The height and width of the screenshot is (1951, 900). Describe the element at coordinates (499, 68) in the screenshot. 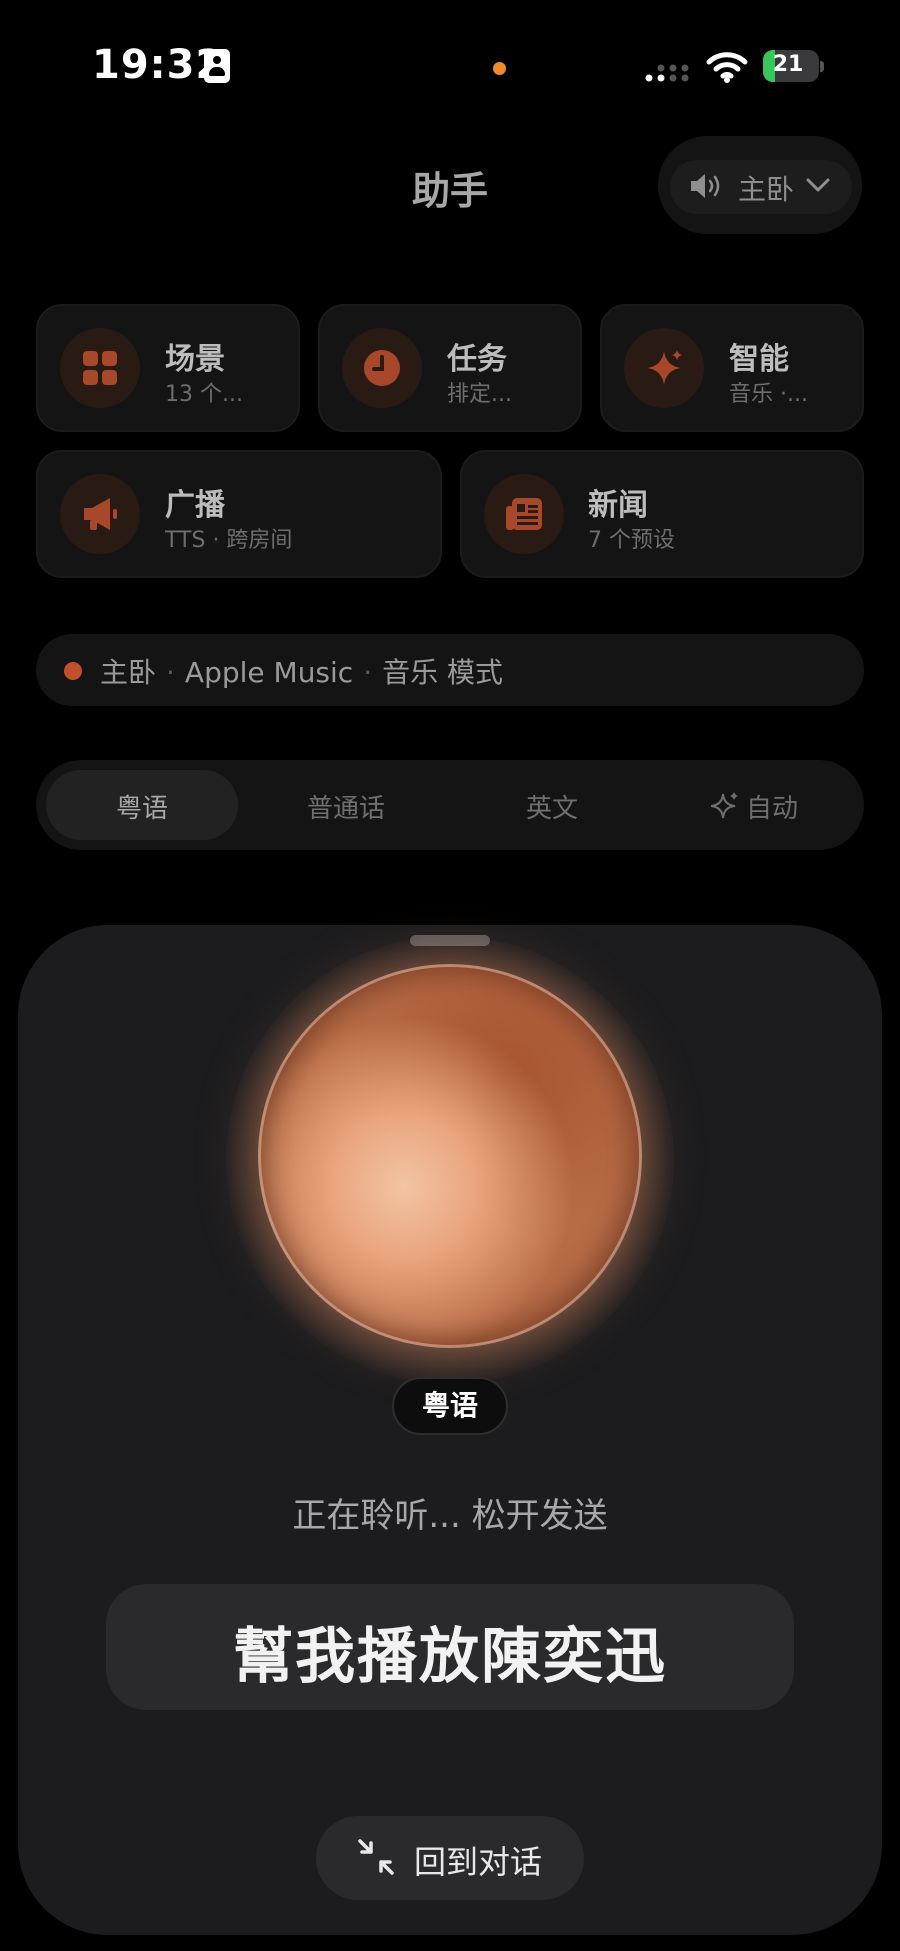

I see `mic-in-use-indicator` at that location.